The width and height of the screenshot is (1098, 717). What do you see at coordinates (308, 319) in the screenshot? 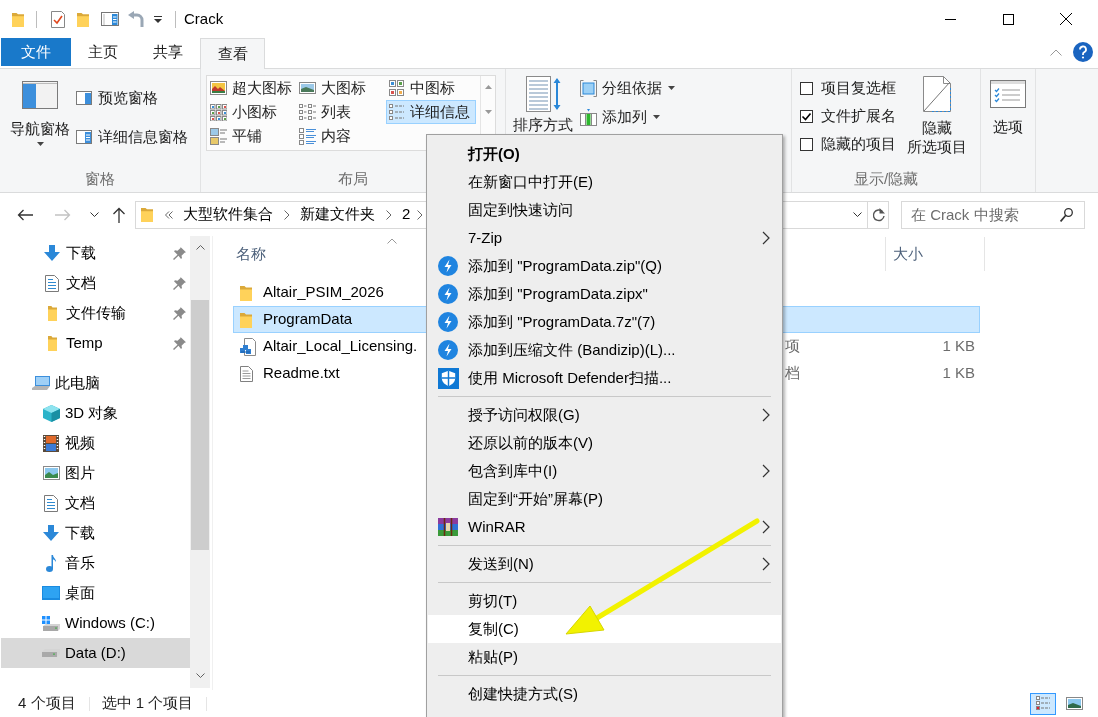
I see `file-name: ProgramData` at bounding box center [308, 319].